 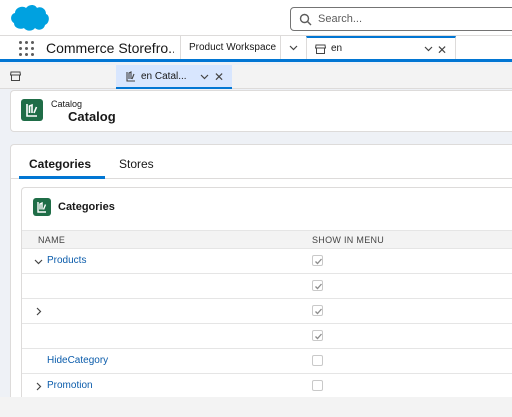 What do you see at coordinates (136, 164) in the screenshot?
I see `tab-stores: Stores` at bounding box center [136, 164].